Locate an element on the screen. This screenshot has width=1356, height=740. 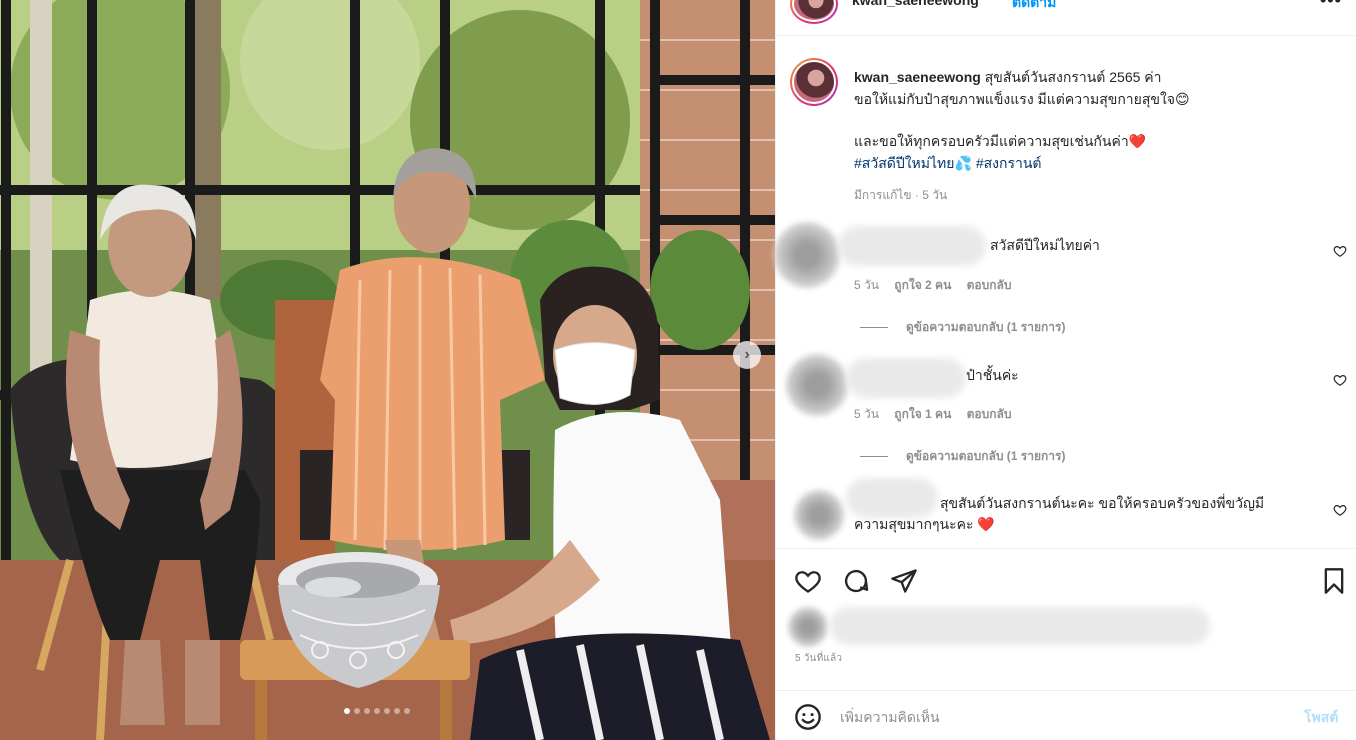
comment-icon is located at coordinates (856, 581).